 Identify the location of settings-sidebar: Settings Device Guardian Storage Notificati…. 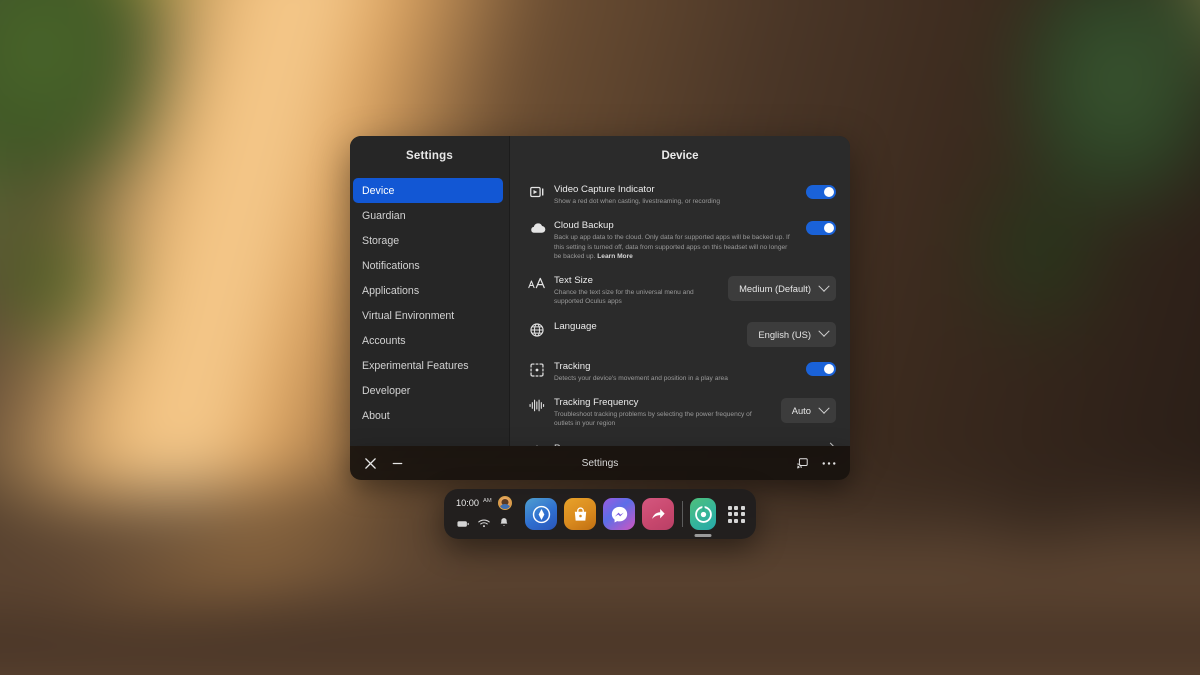
(430, 291).